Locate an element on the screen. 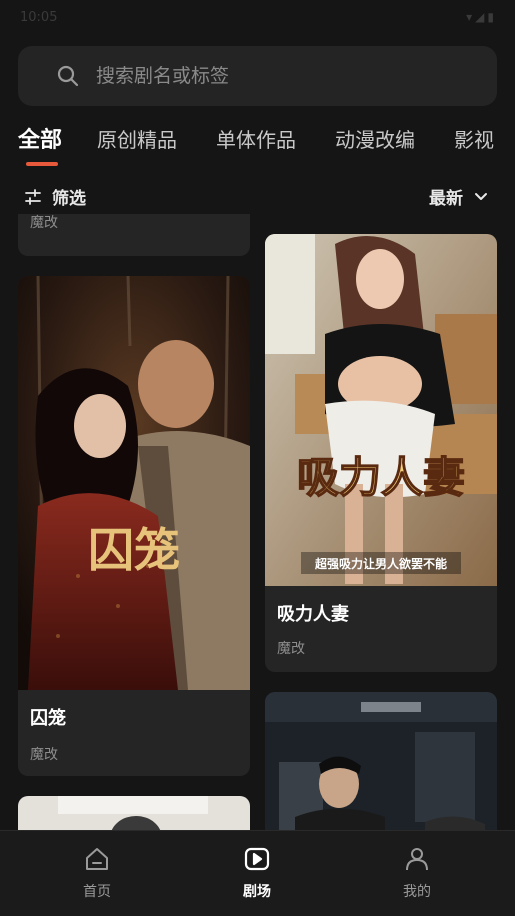  home-icon is located at coordinates (97, 859).